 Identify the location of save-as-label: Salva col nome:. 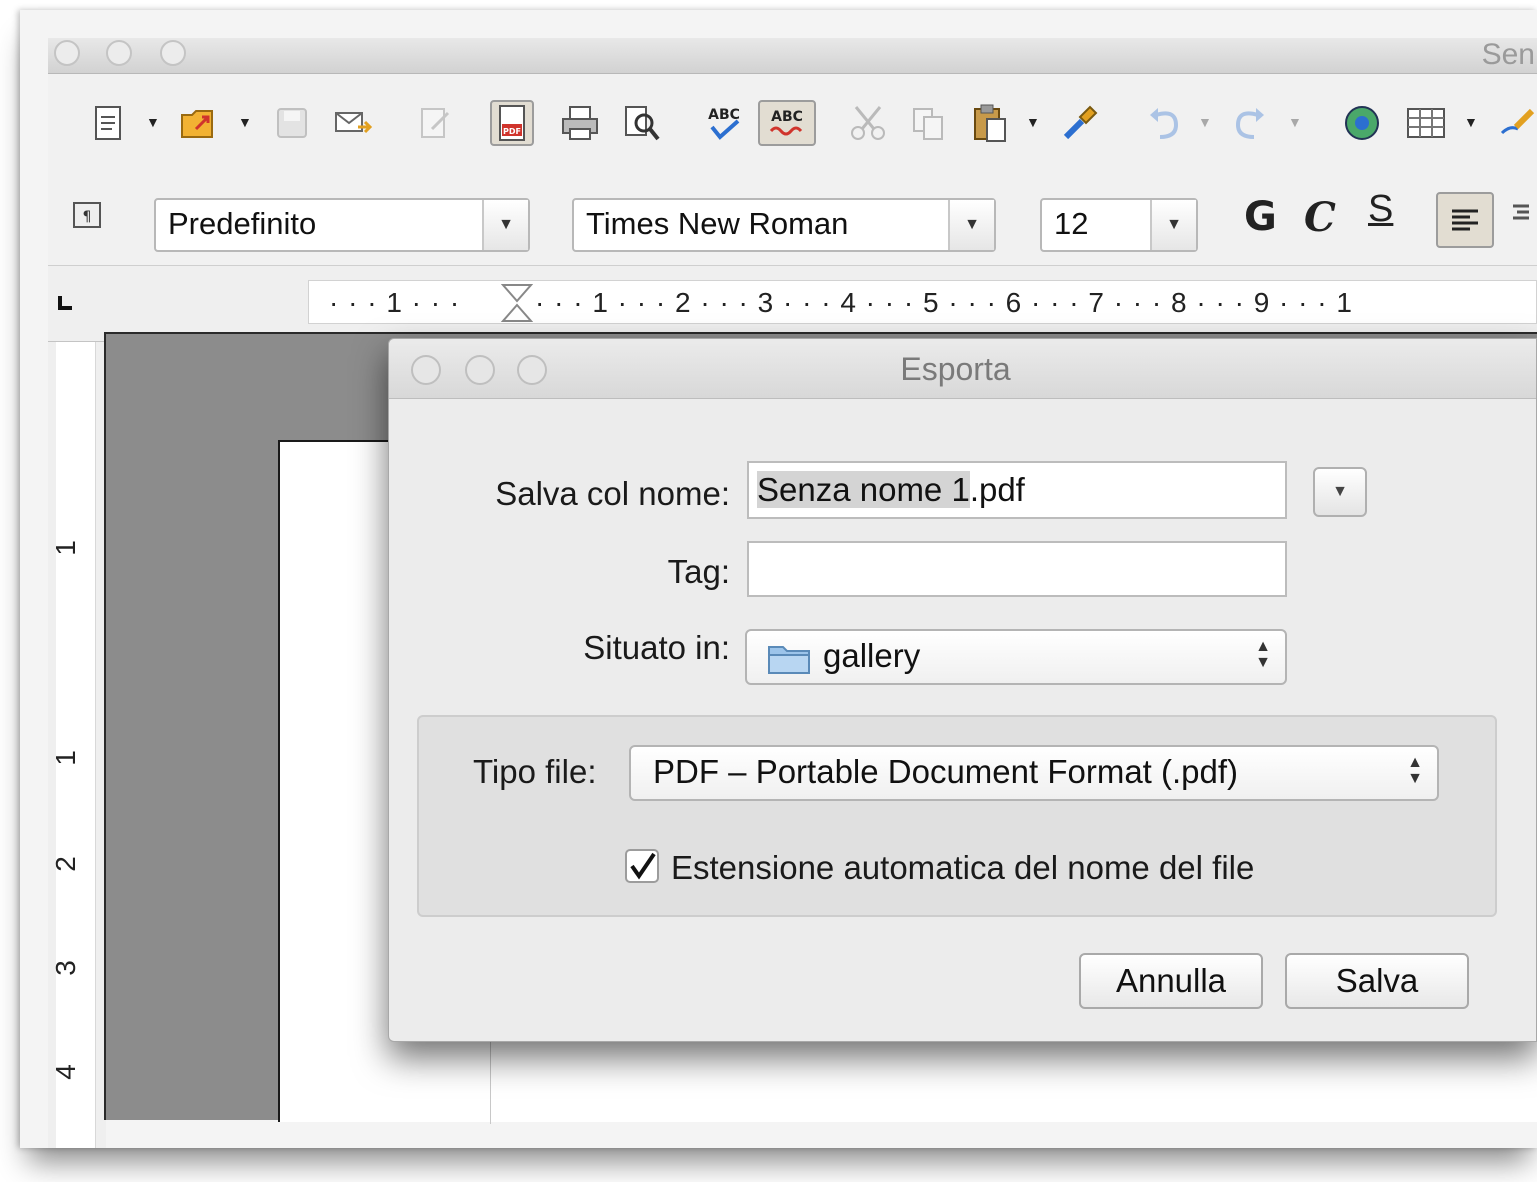
(612, 493).